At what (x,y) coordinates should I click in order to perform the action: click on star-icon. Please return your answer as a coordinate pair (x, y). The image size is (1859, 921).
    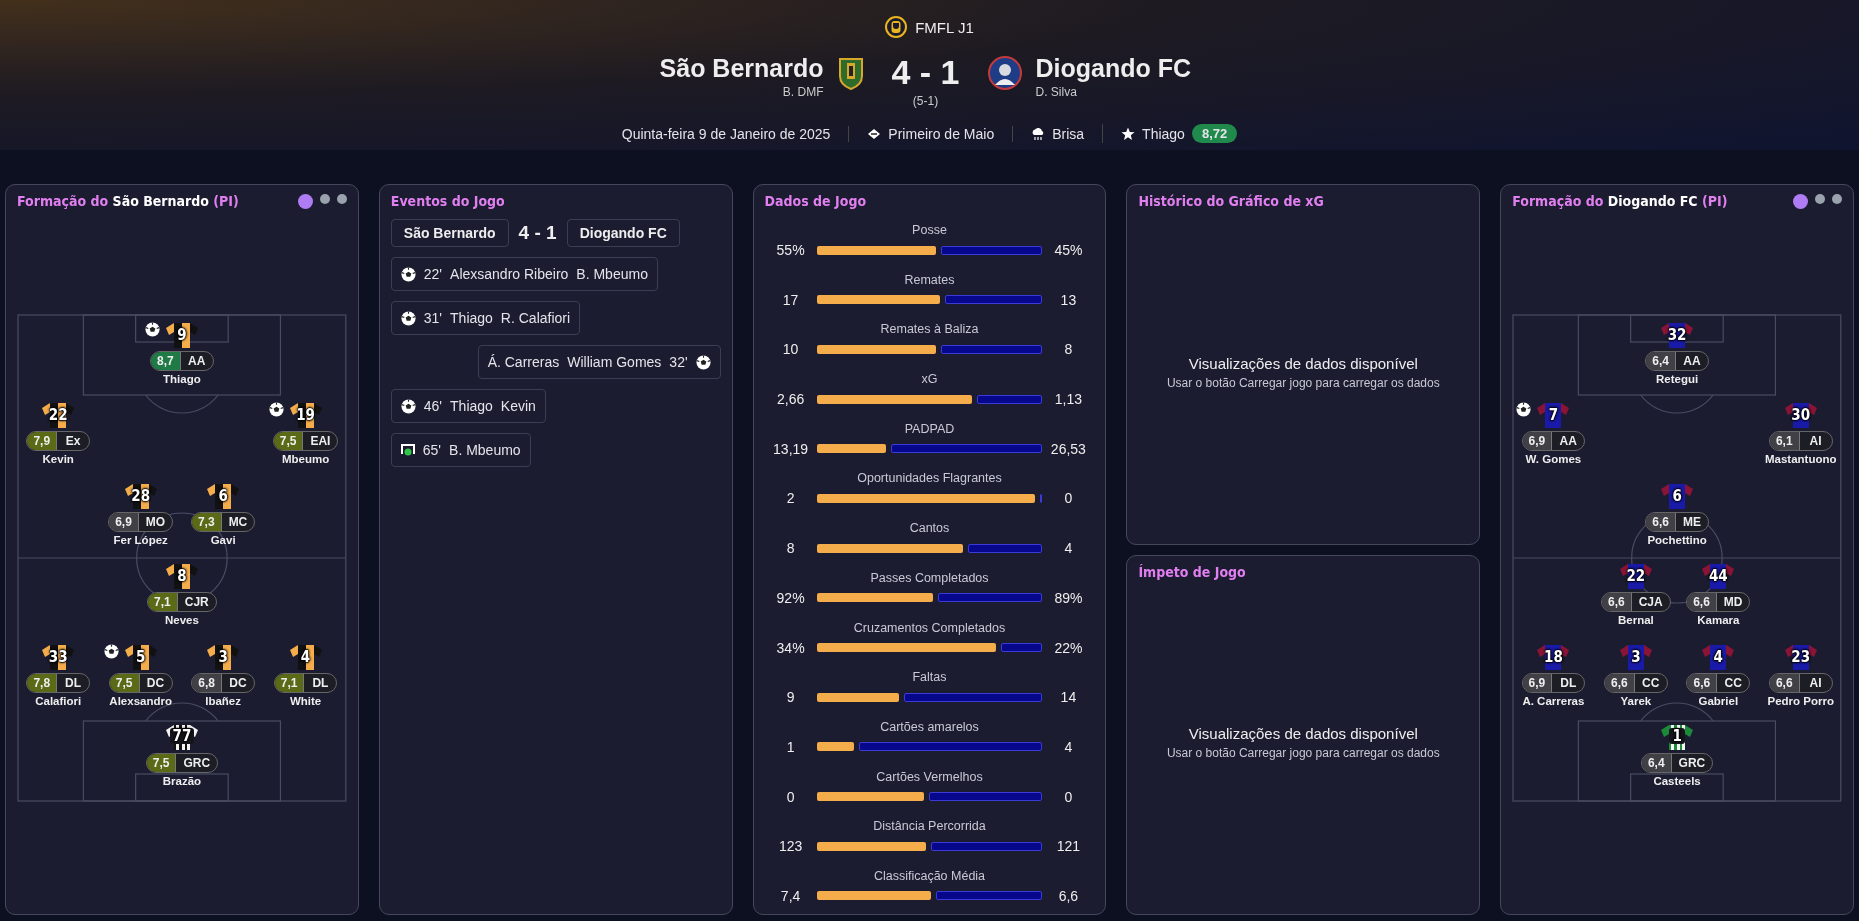
    Looking at the image, I should click on (1128, 133).